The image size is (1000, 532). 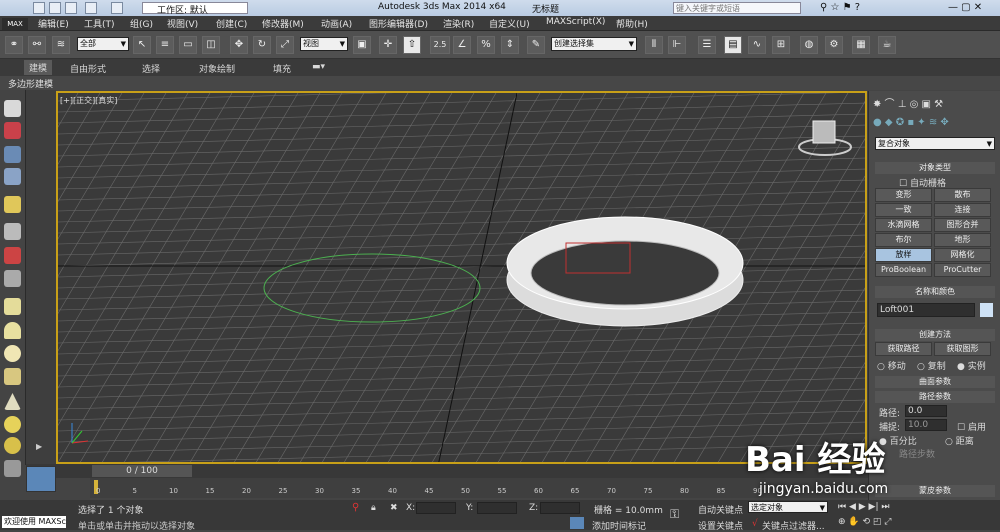 What do you see at coordinates (12, 353) in the screenshot?
I see `sphere-icon` at bounding box center [12, 353].